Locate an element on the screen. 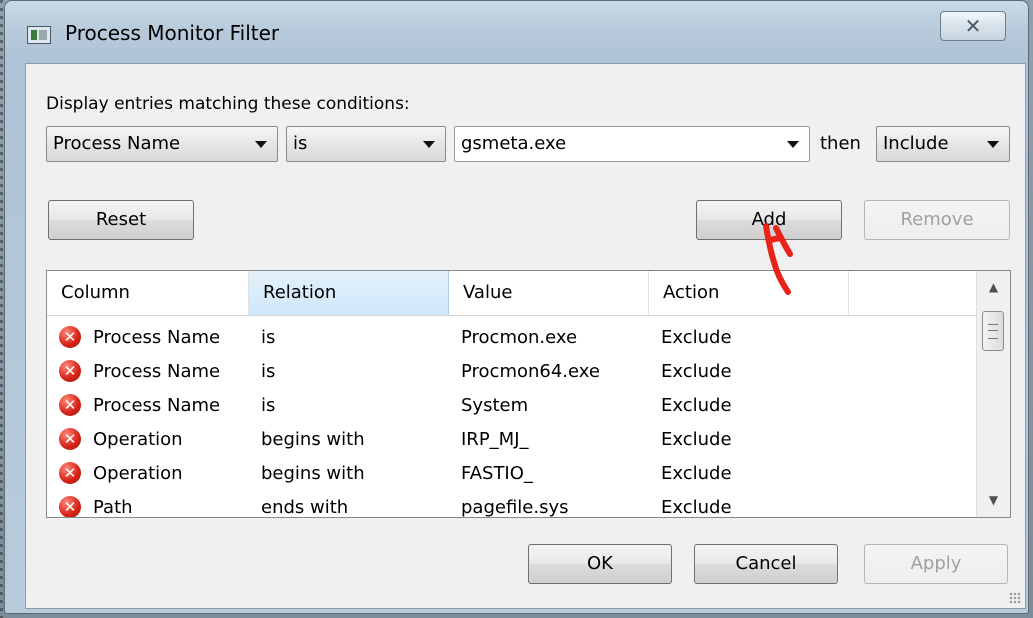 The height and width of the screenshot is (618, 1033). scroll-up-arrow-icon: ▲ is located at coordinates (993, 287).